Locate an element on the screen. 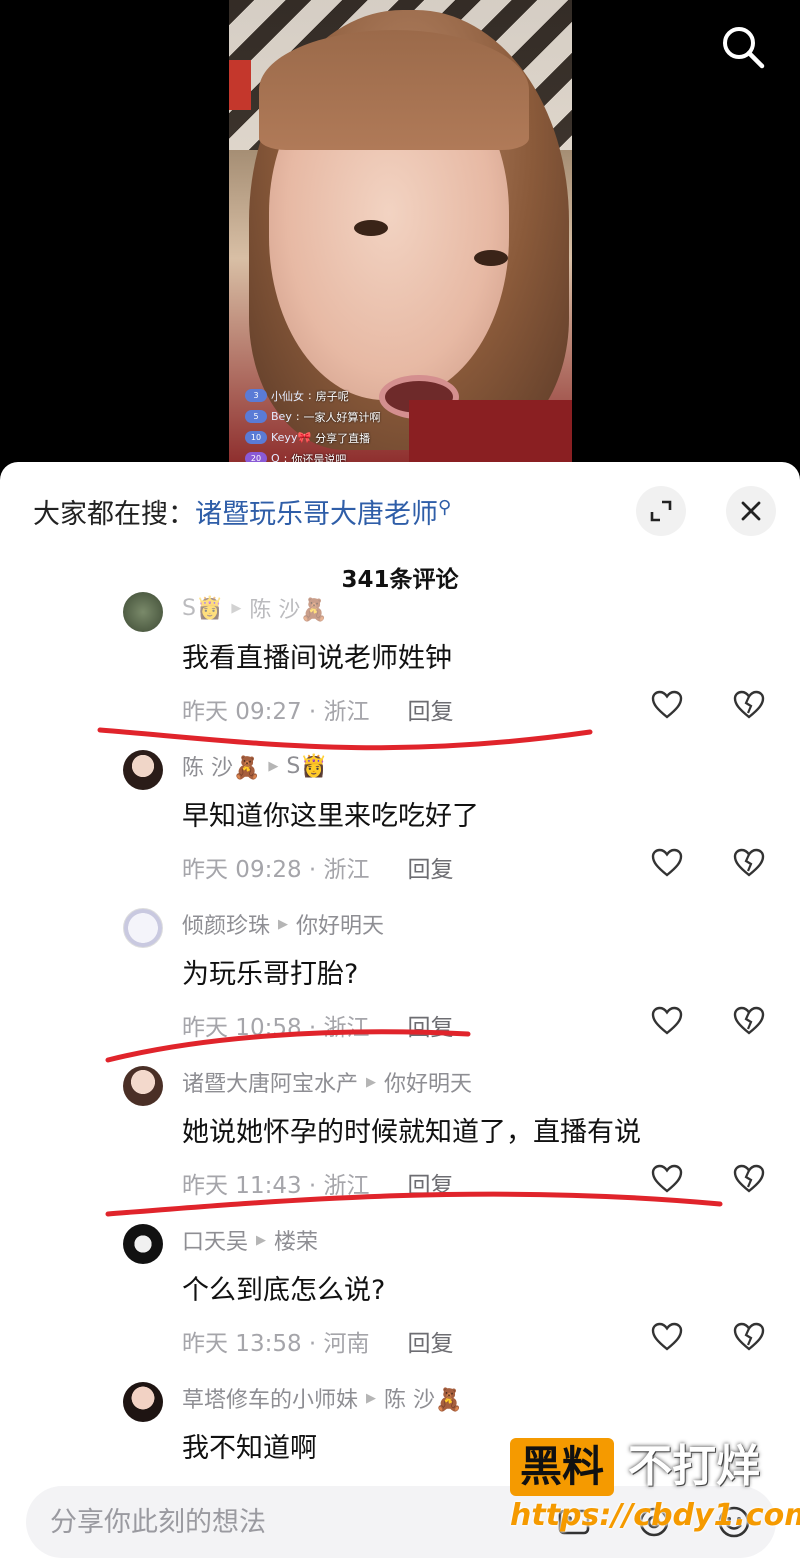 This screenshot has height=1560, width=800. comment-meta: 草塔修车的小师妹 ▶ 陈 沙🧸 is located at coordinates (322, 1398).